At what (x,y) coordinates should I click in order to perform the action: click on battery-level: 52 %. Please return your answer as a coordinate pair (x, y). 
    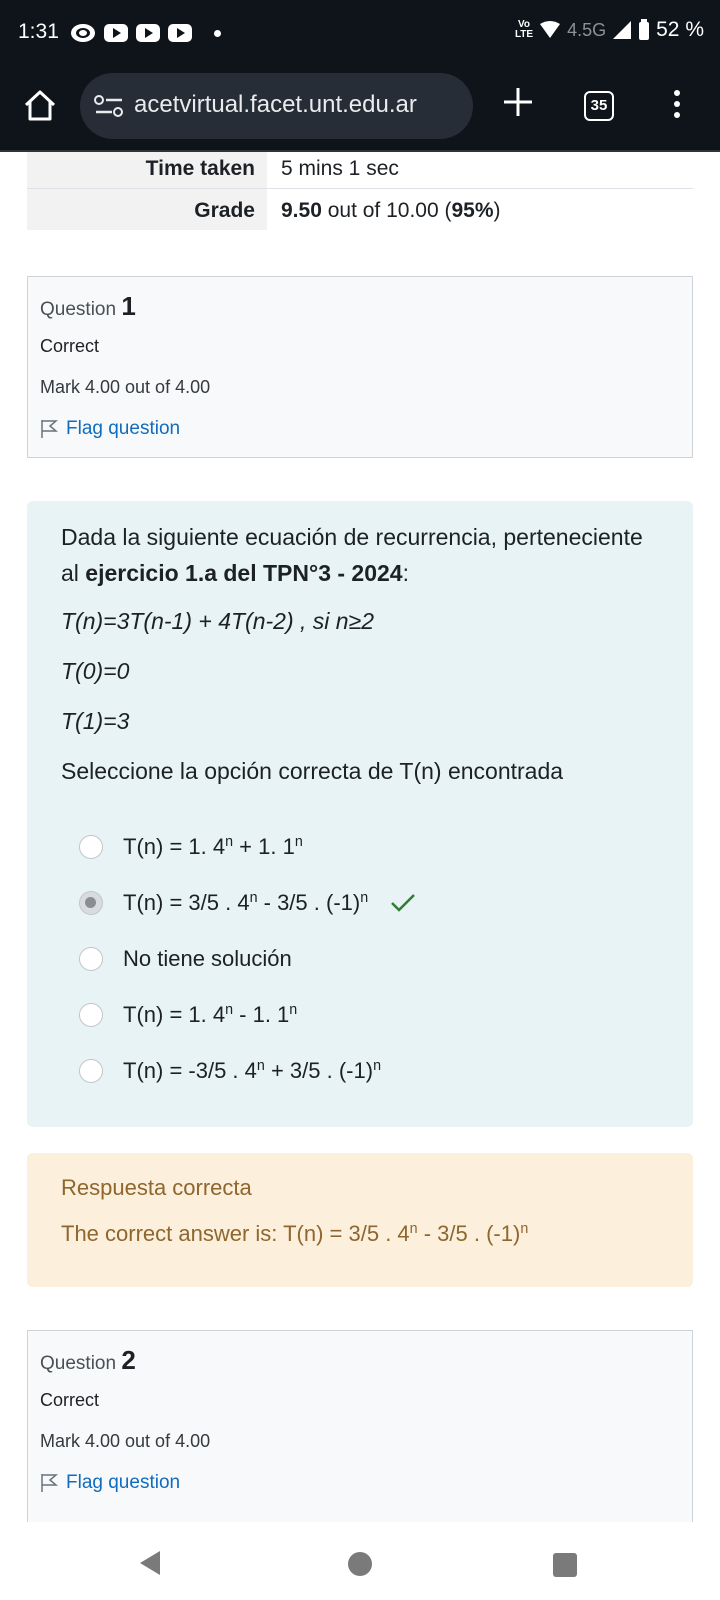
    Looking at the image, I should click on (680, 29).